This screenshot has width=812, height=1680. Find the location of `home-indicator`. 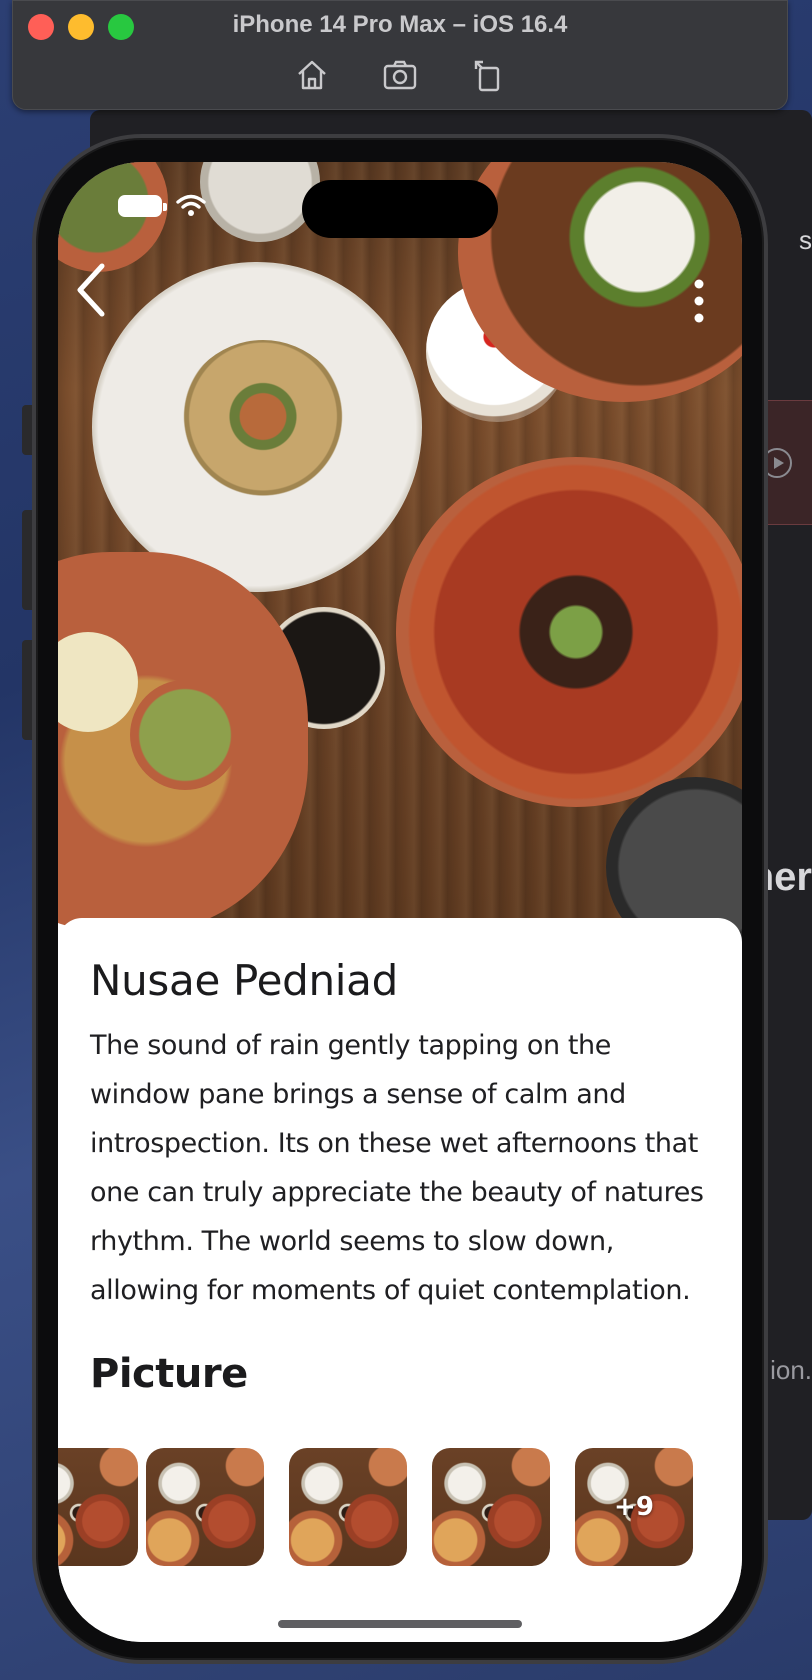

home-indicator is located at coordinates (400, 1624).